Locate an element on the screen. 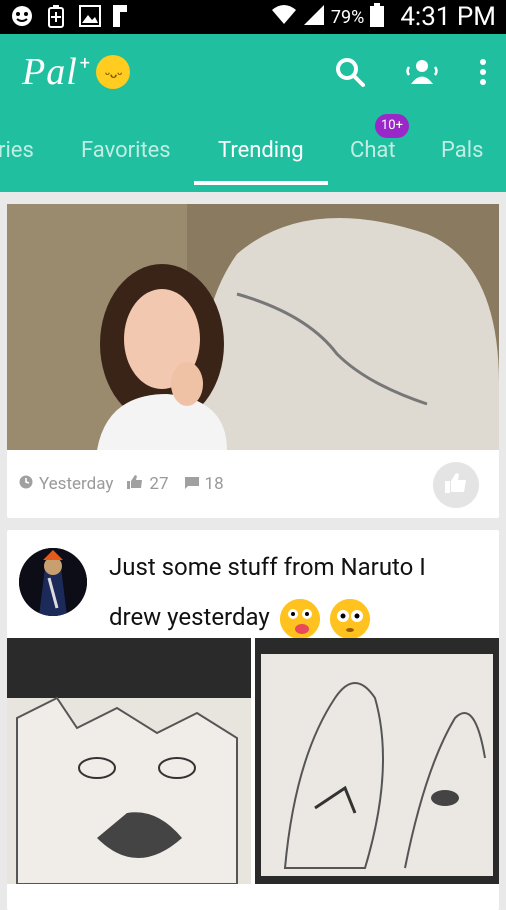 Image resolution: width=506 pixels, height=910 pixels. tongue-out-emoji-icon is located at coordinates (299, 618).